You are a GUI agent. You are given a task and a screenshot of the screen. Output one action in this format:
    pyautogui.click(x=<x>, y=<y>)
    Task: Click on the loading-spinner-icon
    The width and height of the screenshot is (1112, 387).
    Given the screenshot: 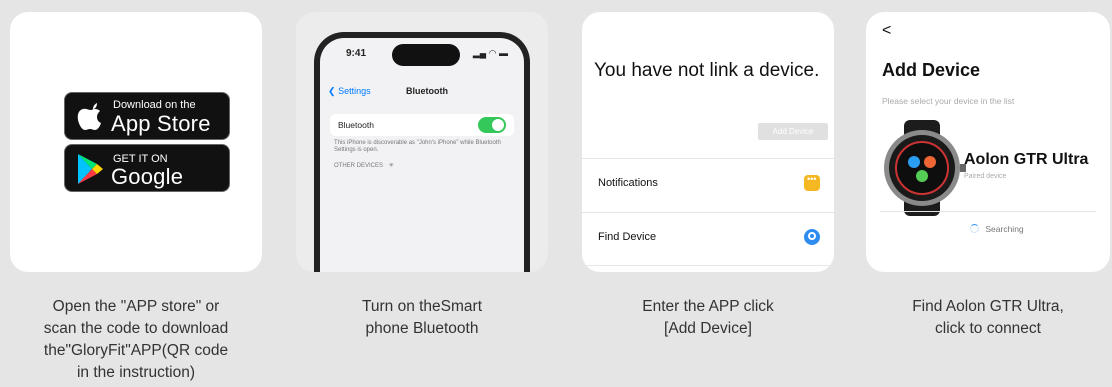 What is the action you would take?
    pyautogui.click(x=974, y=228)
    